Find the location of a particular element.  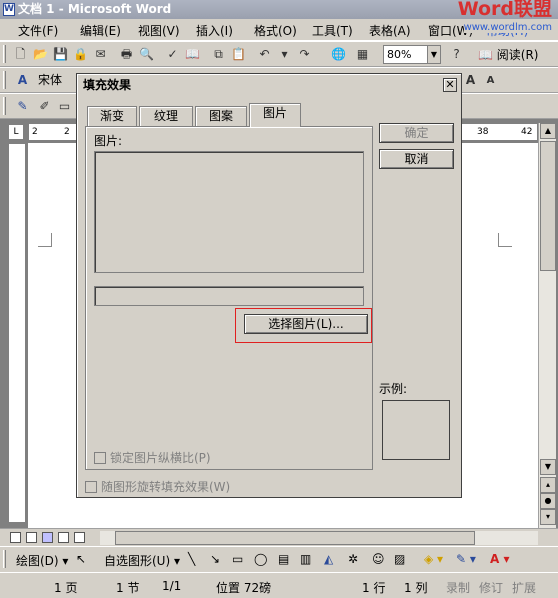

annotation-highlight-box is located at coordinates (303, 325).